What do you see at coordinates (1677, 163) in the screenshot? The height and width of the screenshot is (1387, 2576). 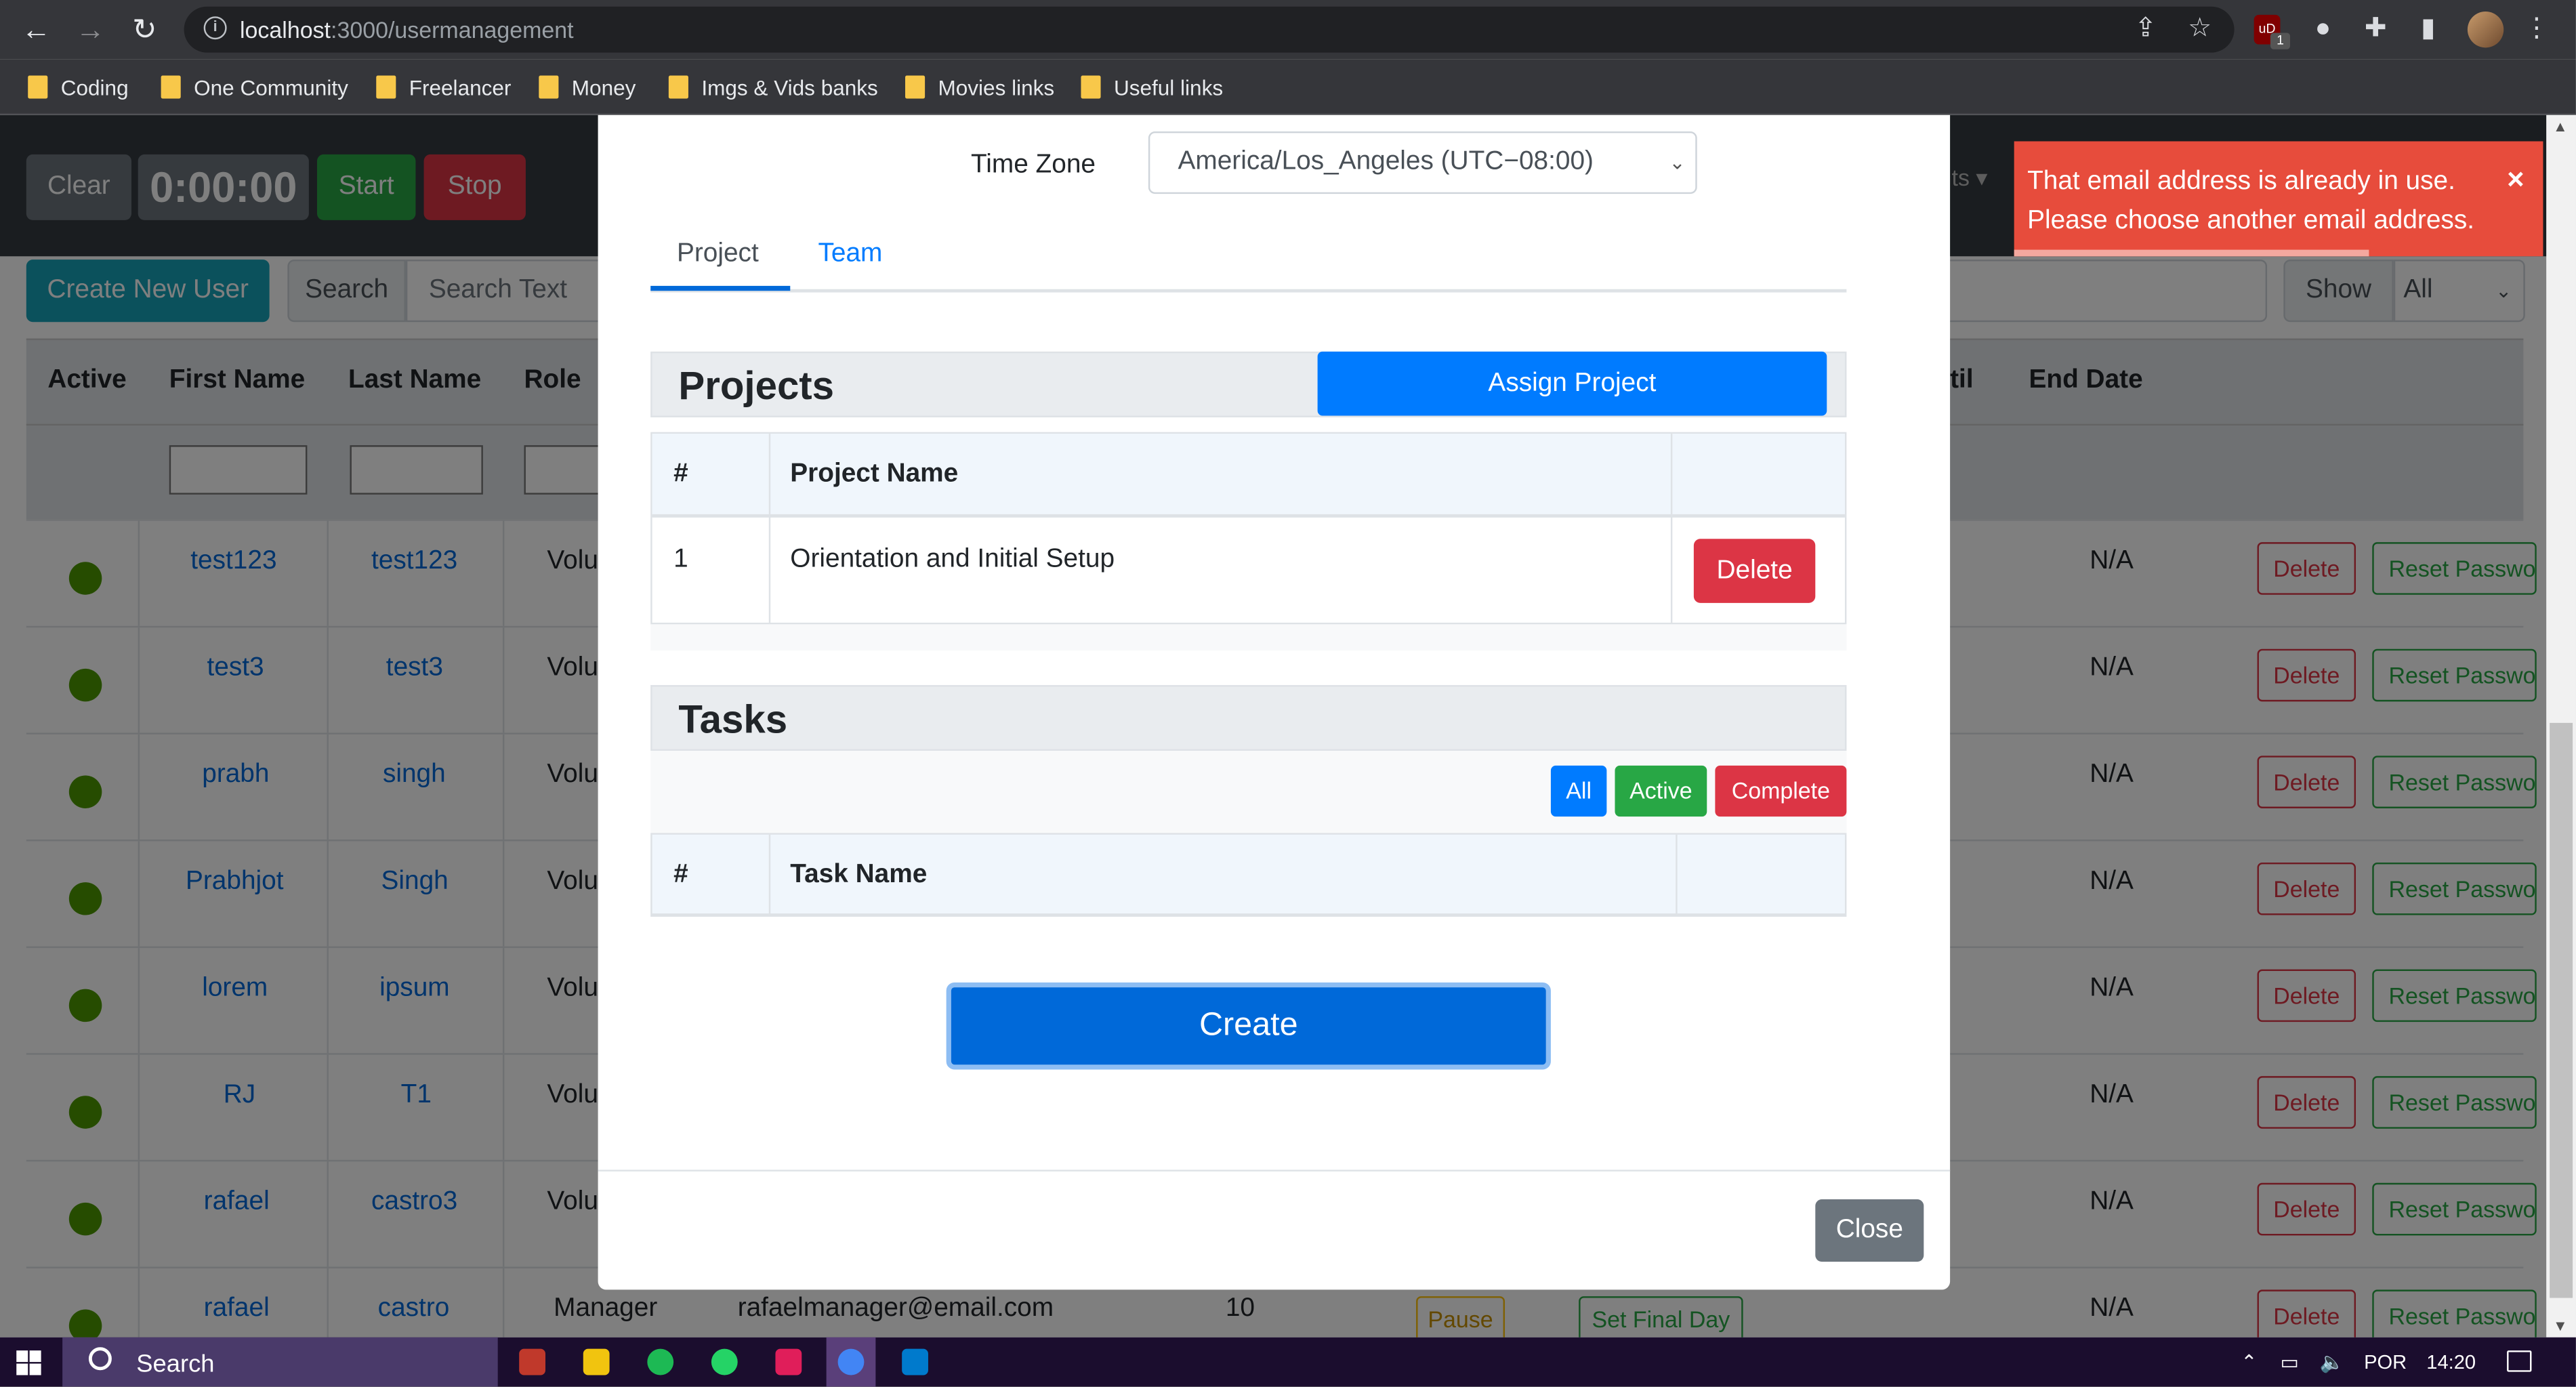 I see `chevron-down-icon: ⌄` at bounding box center [1677, 163].